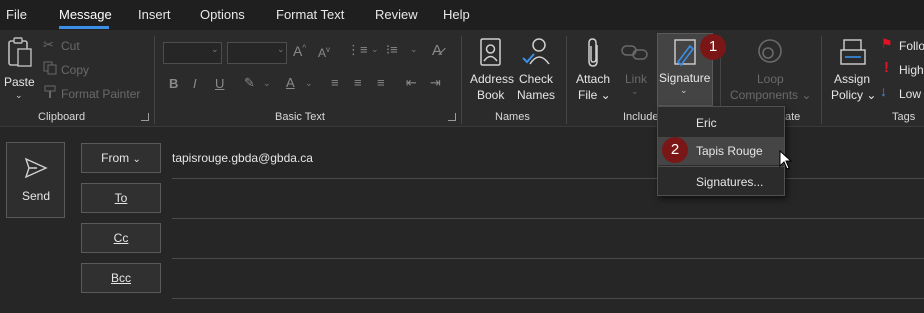 The height and width of the screenshot is (313, 924). What do you see at coordinates (887, 43) in the screenshot?
I see `flag-icon: ⚑` at bounding box center [887, 43].